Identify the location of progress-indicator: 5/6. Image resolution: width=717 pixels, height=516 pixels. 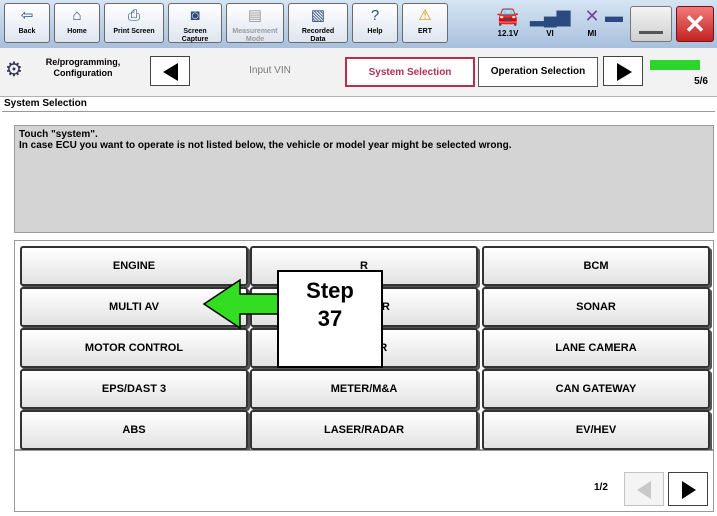
(681, 74).